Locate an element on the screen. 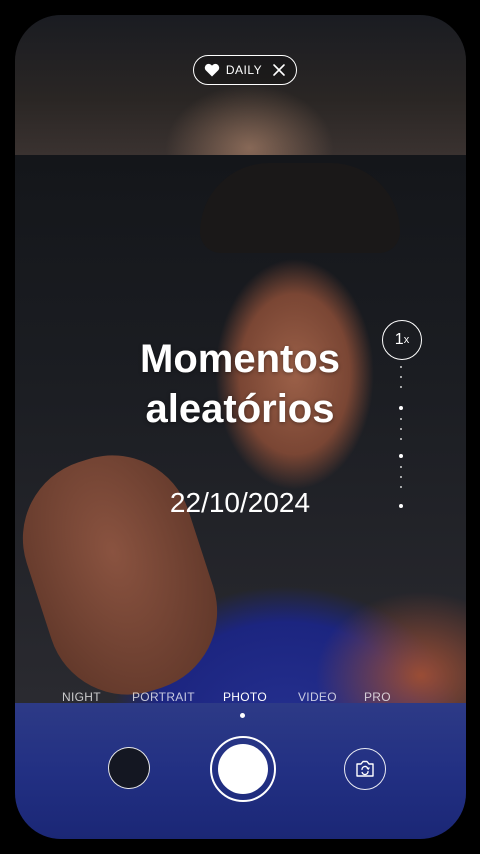  mode-photo: PHOTO is located at coordinates (245, 697).